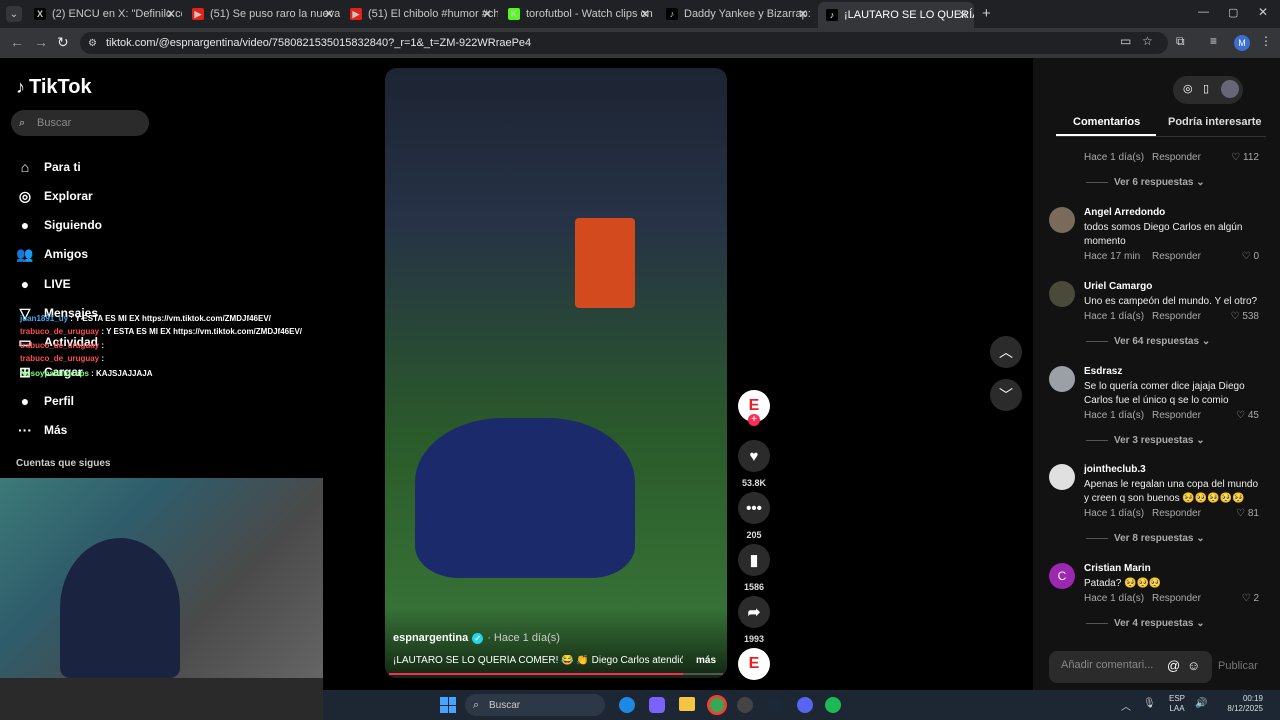 The width and height of the screenshot is (1280, 720). I want to click on tab-3: Ktorofutbol - Watch clips on Kick✕, so click(578, 14).